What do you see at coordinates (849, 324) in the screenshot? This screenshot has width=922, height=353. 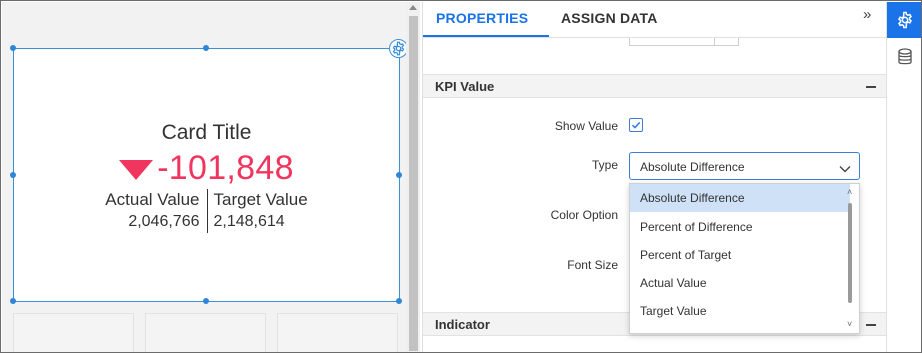 I see `dropdown-scroll-down-icon: ˅` at bounding box center [849, 324].